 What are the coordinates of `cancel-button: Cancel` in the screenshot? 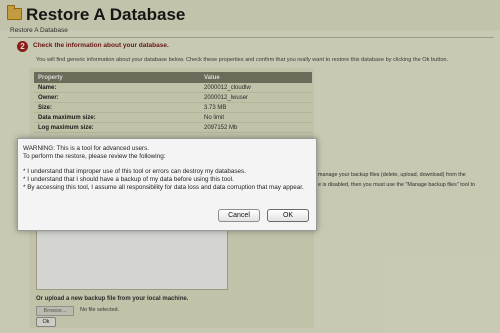 It's located at (239, 215).